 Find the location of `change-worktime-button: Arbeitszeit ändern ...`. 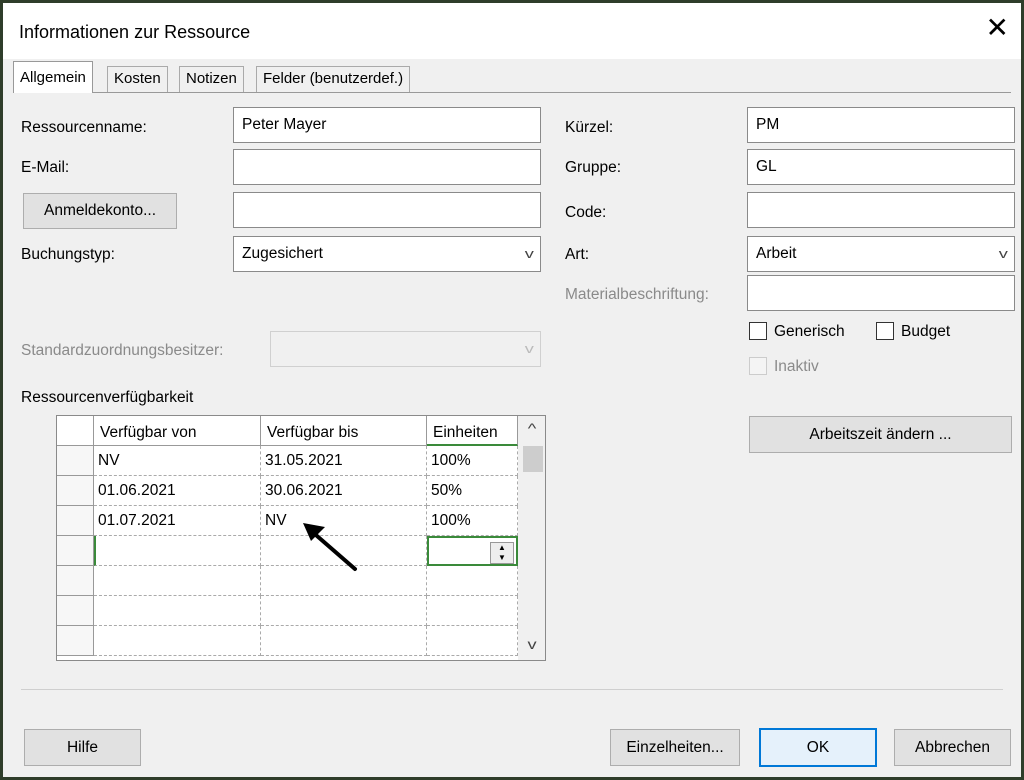

change-worktime-button: Arbeitszeit ändern ... is located at coordinates (880, 434).